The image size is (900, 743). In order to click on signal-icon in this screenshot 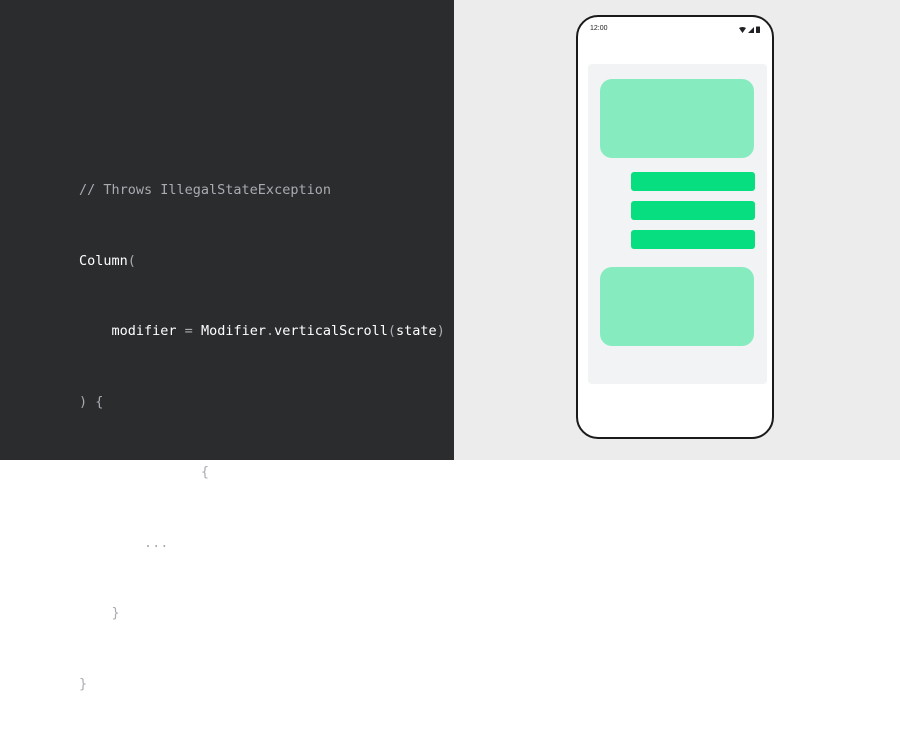, I will do `click(751, 29)`.